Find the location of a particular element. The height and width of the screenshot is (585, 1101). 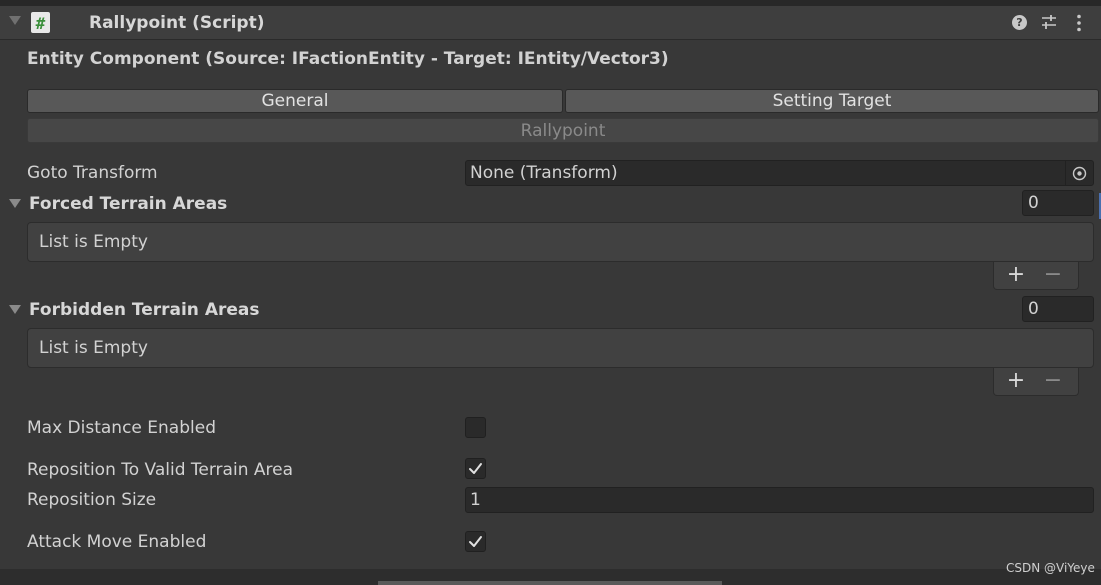

attack-move-enabled-checkbox is located at coordinates (475, 541).